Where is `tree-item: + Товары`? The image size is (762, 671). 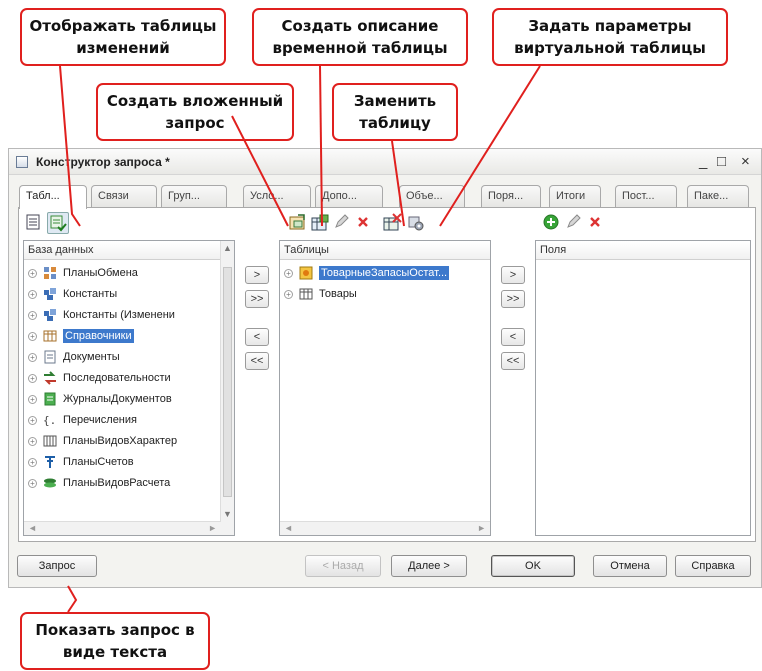 tree-item: + Товары is located at coordinates (318, 294).